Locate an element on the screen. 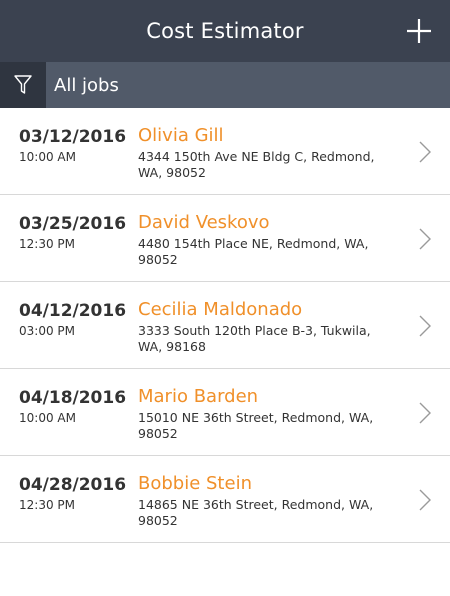 The image size is (450, 596). job-customer-name: Mario Barden is located at coordinates (198, 396).